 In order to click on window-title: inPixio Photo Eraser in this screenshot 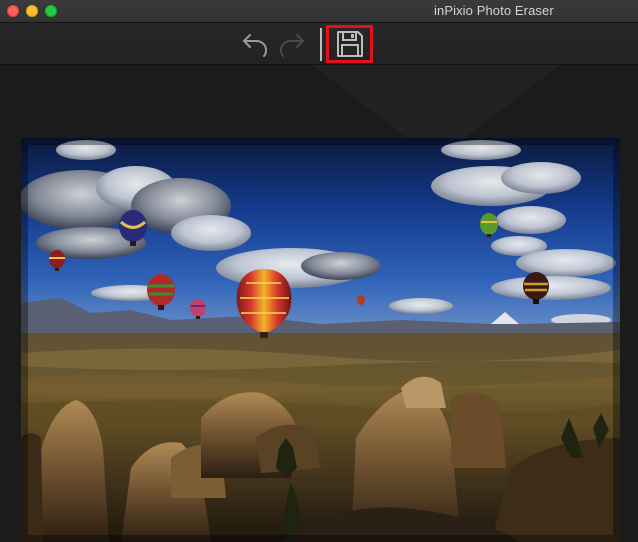, I will do `click(494, 10)`.